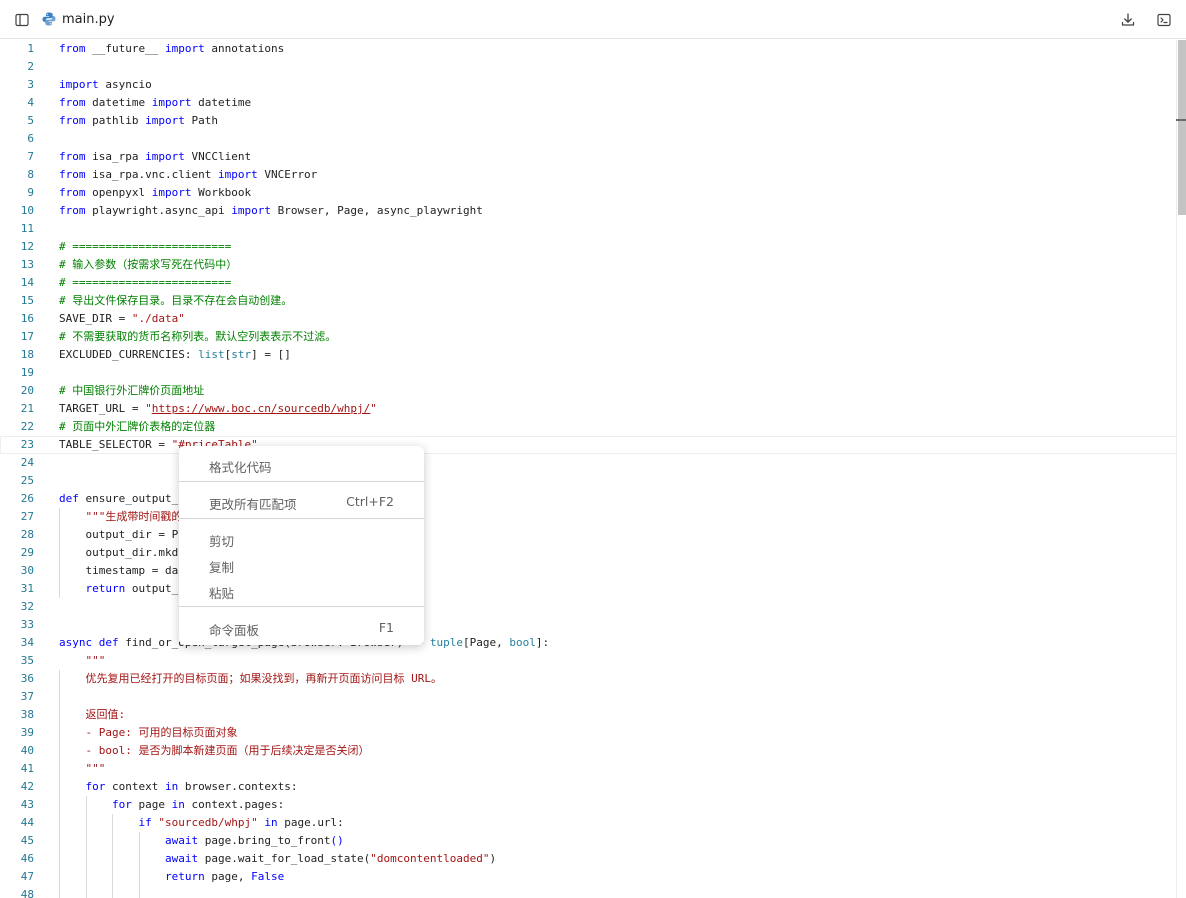 The height and width of the screenshot is (898, 1186). Describe the element at coordinates (588, 301) in the screenshot. I see `code-line: 15 # 导出文件保存目录。目录不存在会自动创建。` at that location.